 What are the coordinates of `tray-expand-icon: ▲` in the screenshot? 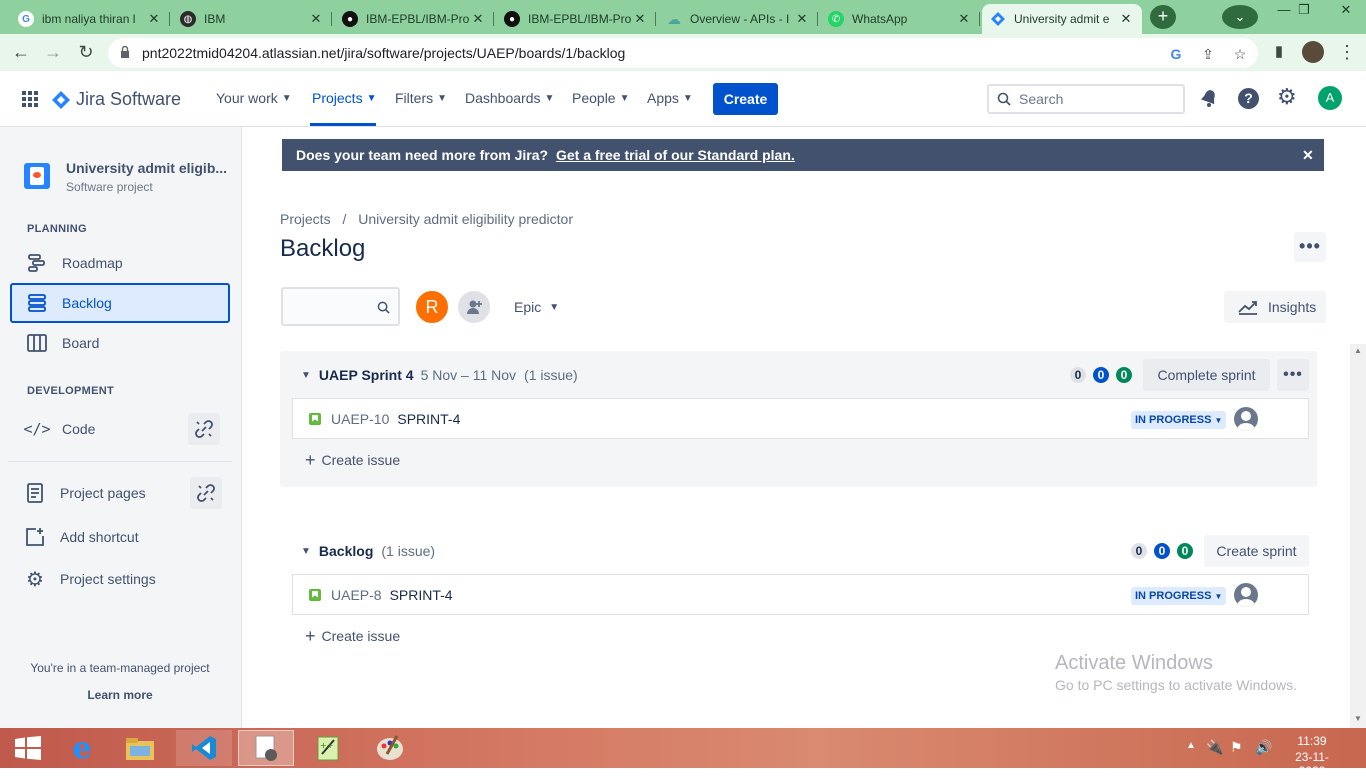 It's located at (1191, 745).